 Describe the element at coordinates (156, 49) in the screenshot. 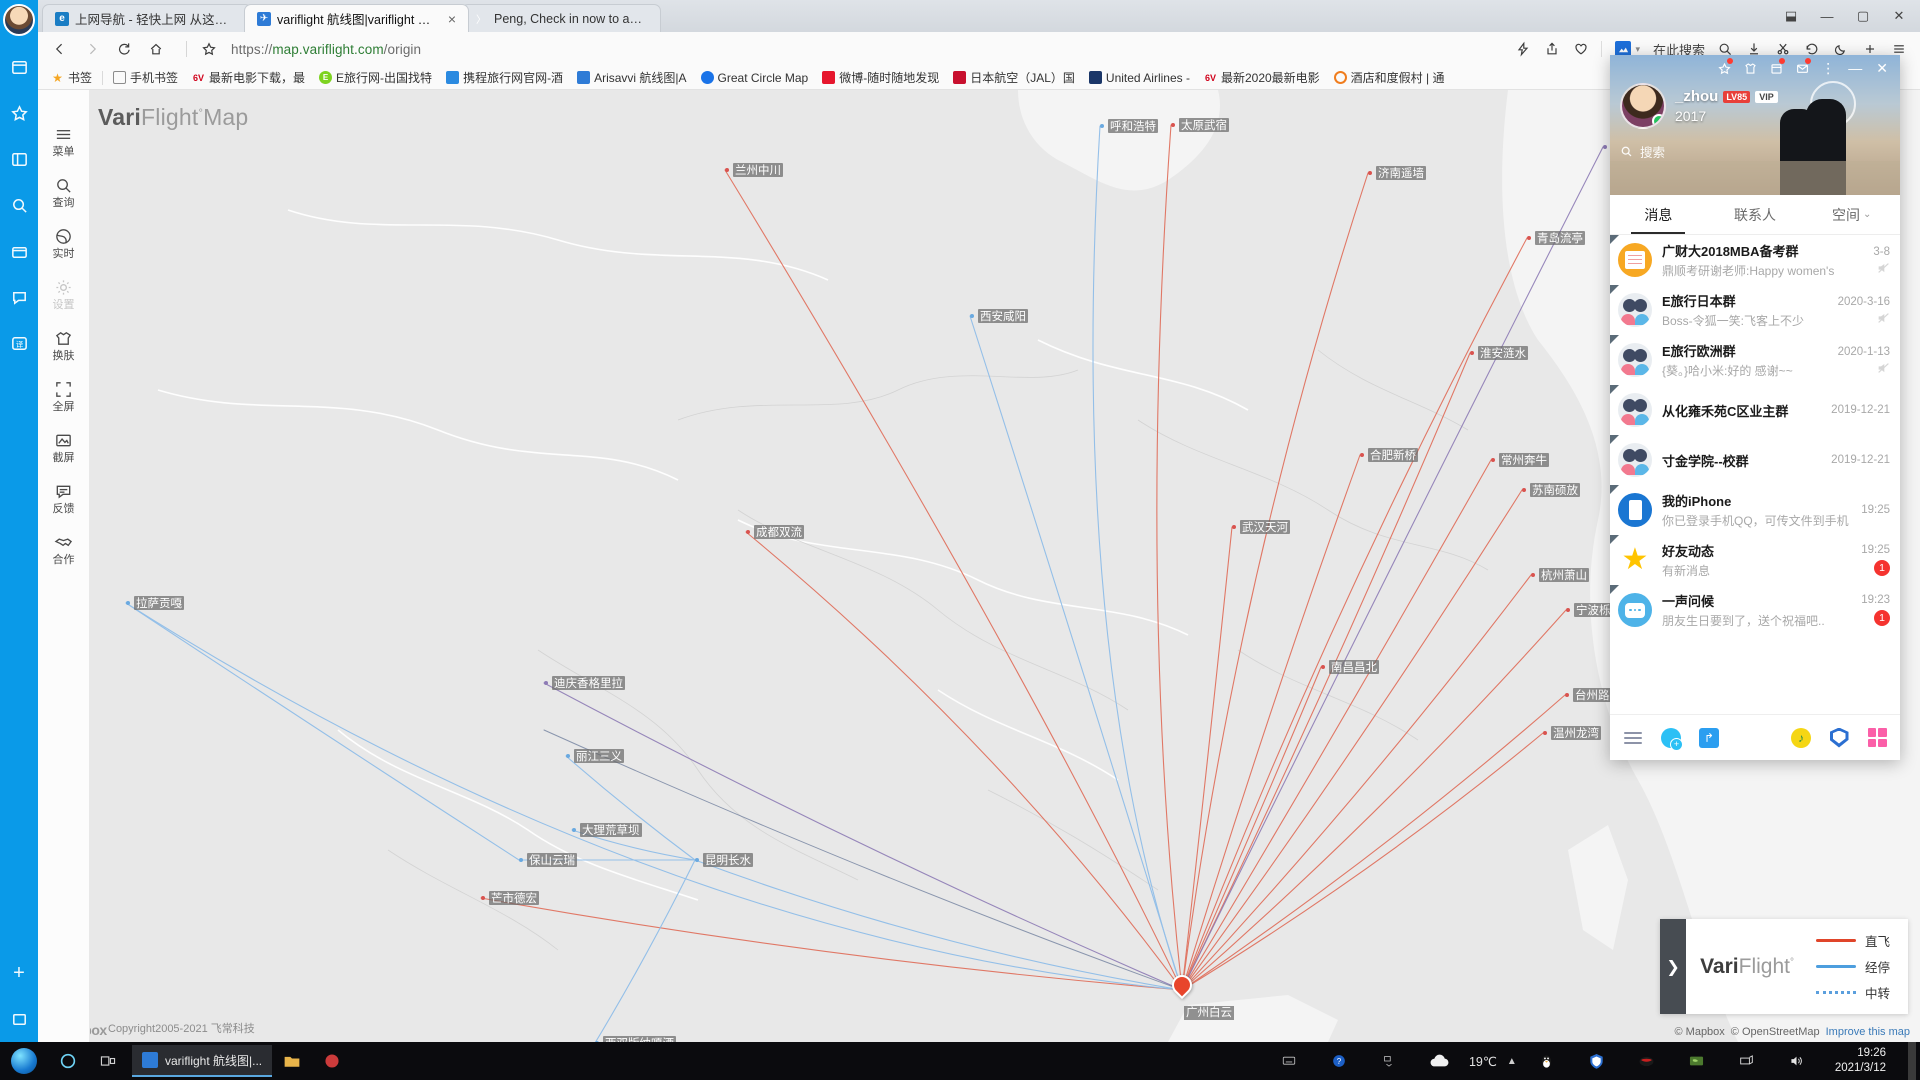

I see `home-icon` at that location.